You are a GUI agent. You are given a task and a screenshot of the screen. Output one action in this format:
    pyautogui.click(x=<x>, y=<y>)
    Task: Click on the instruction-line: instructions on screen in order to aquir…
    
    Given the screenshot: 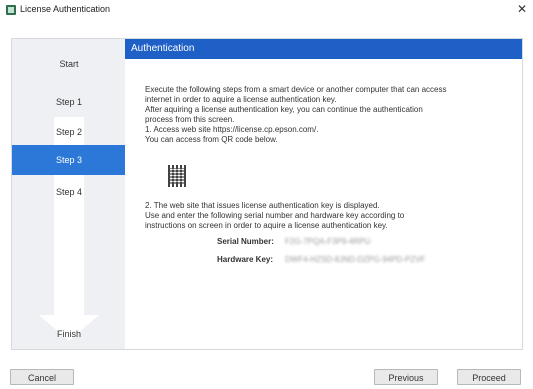 What is the action you would take?
    pyautogui.click(x=266, y=225)
    